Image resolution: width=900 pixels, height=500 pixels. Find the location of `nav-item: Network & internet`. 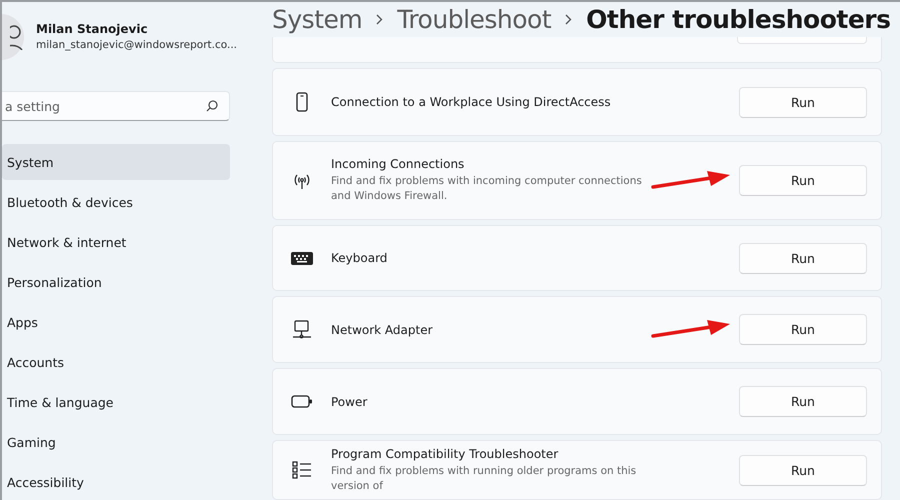

nav-item: Network & internet is located at coordinates (116, 242).